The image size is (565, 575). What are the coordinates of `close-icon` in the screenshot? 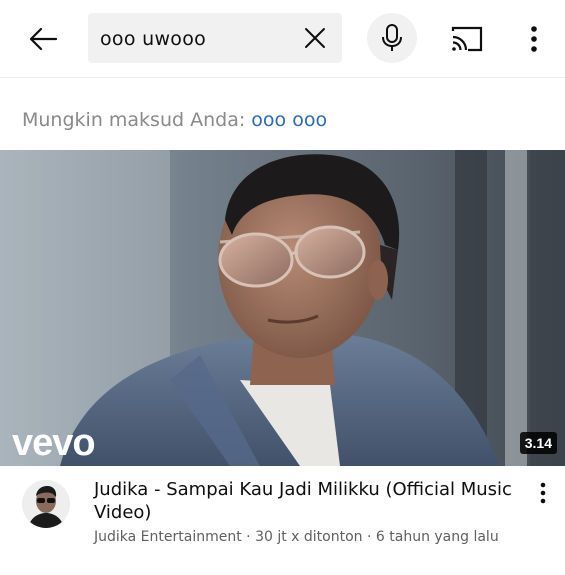 It's located at (315, 38).